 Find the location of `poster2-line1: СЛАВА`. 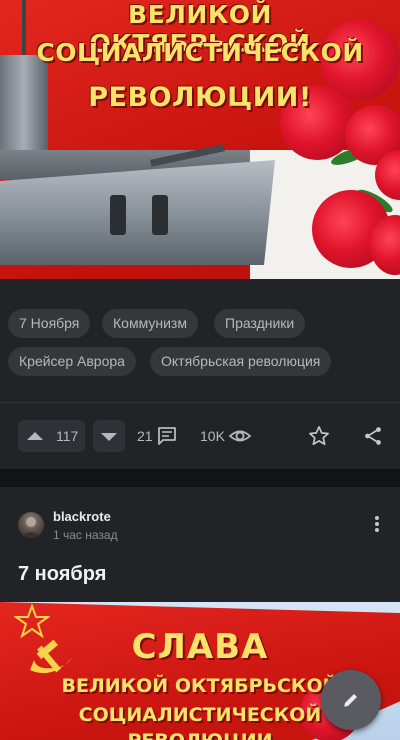

poster2-line1: СЛАВА is located at coordinates (200, 647).